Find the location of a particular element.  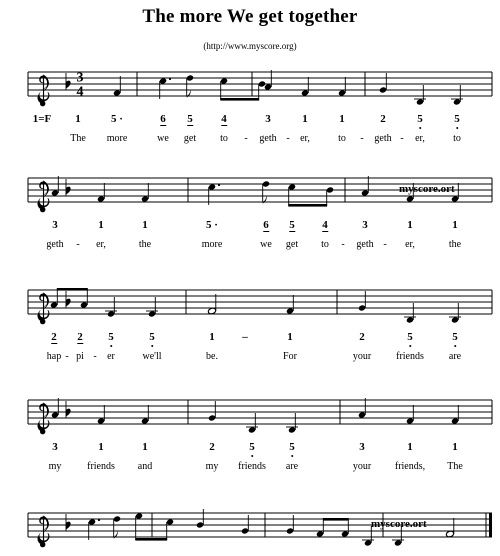

lyrics-row: geth - er, the more we get to - geth - er, the is located at coordinates (250, 247).